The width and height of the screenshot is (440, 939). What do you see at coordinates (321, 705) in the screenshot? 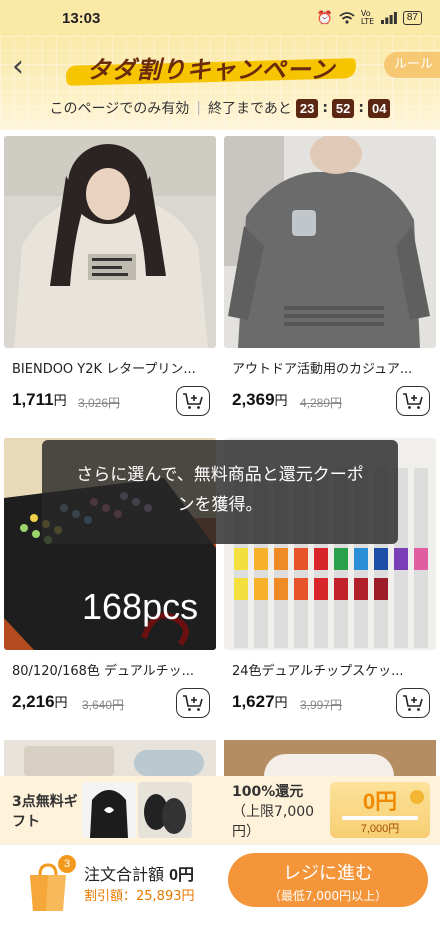
I see `product-original-price: 3,997円` at bounding box center [321, 705].